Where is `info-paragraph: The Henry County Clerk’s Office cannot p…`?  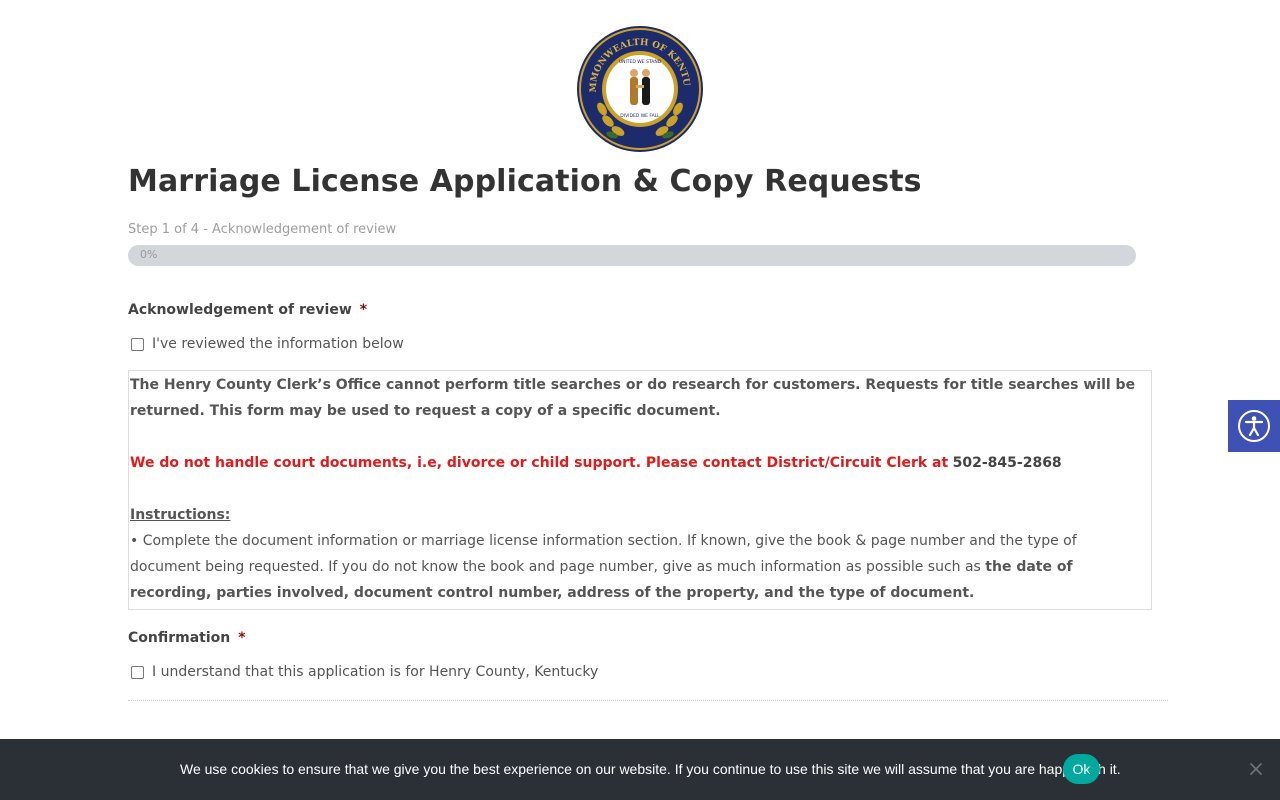 info-paragraph: The Henry County Clerk’s Office cannot p… is located at coordinates (633, 398).